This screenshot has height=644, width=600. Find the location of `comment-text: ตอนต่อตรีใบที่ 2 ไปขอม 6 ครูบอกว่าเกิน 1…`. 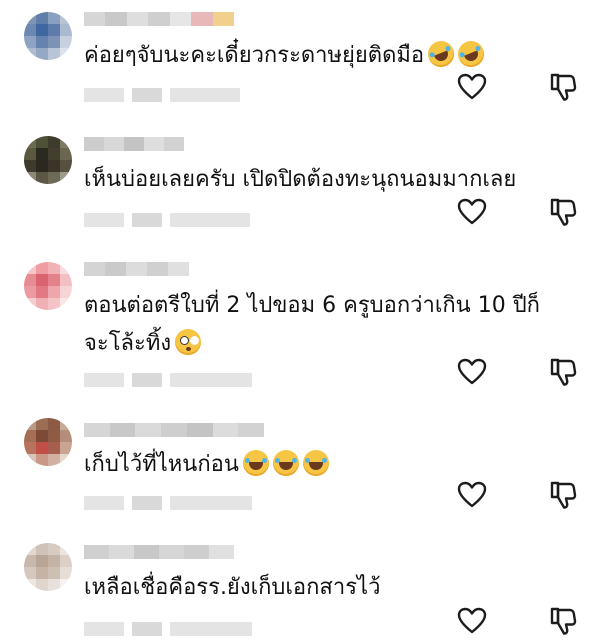

comment-text: ตอนต่อตรีใบที่ 2 ไปขอม 6 ครูบอกว่าเกิน 1… is located at coordinates (312, 305).